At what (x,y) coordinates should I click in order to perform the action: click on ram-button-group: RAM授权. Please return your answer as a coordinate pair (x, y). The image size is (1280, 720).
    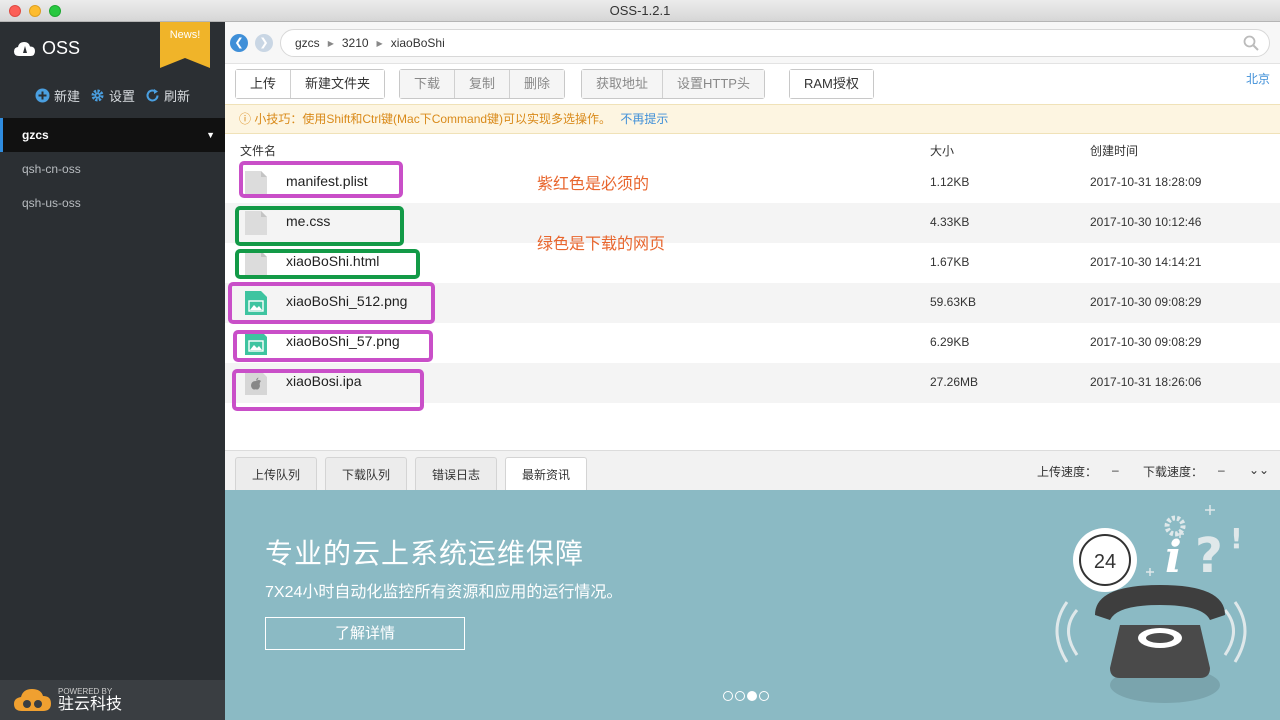
    Looking at the image, I should click on (831, 84).